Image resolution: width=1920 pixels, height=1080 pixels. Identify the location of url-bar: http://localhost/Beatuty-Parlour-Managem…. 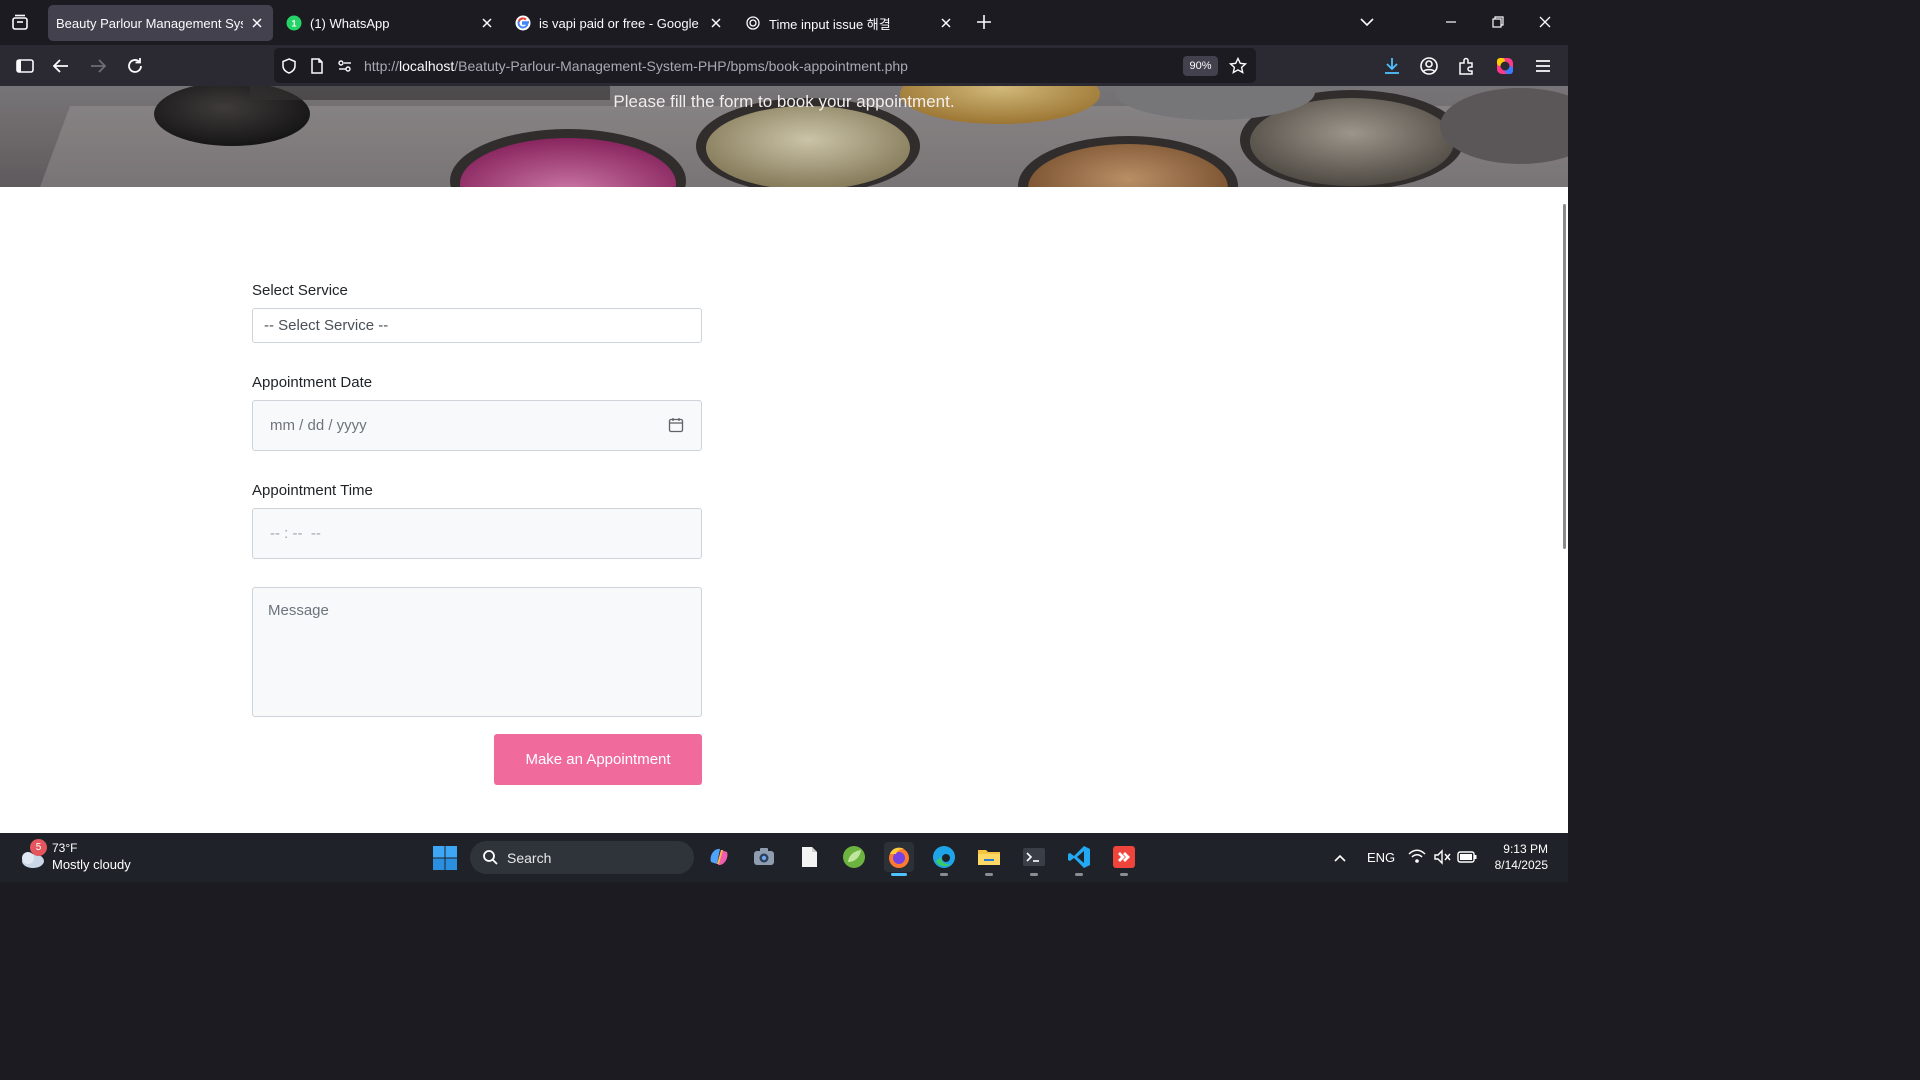
(765, 65).